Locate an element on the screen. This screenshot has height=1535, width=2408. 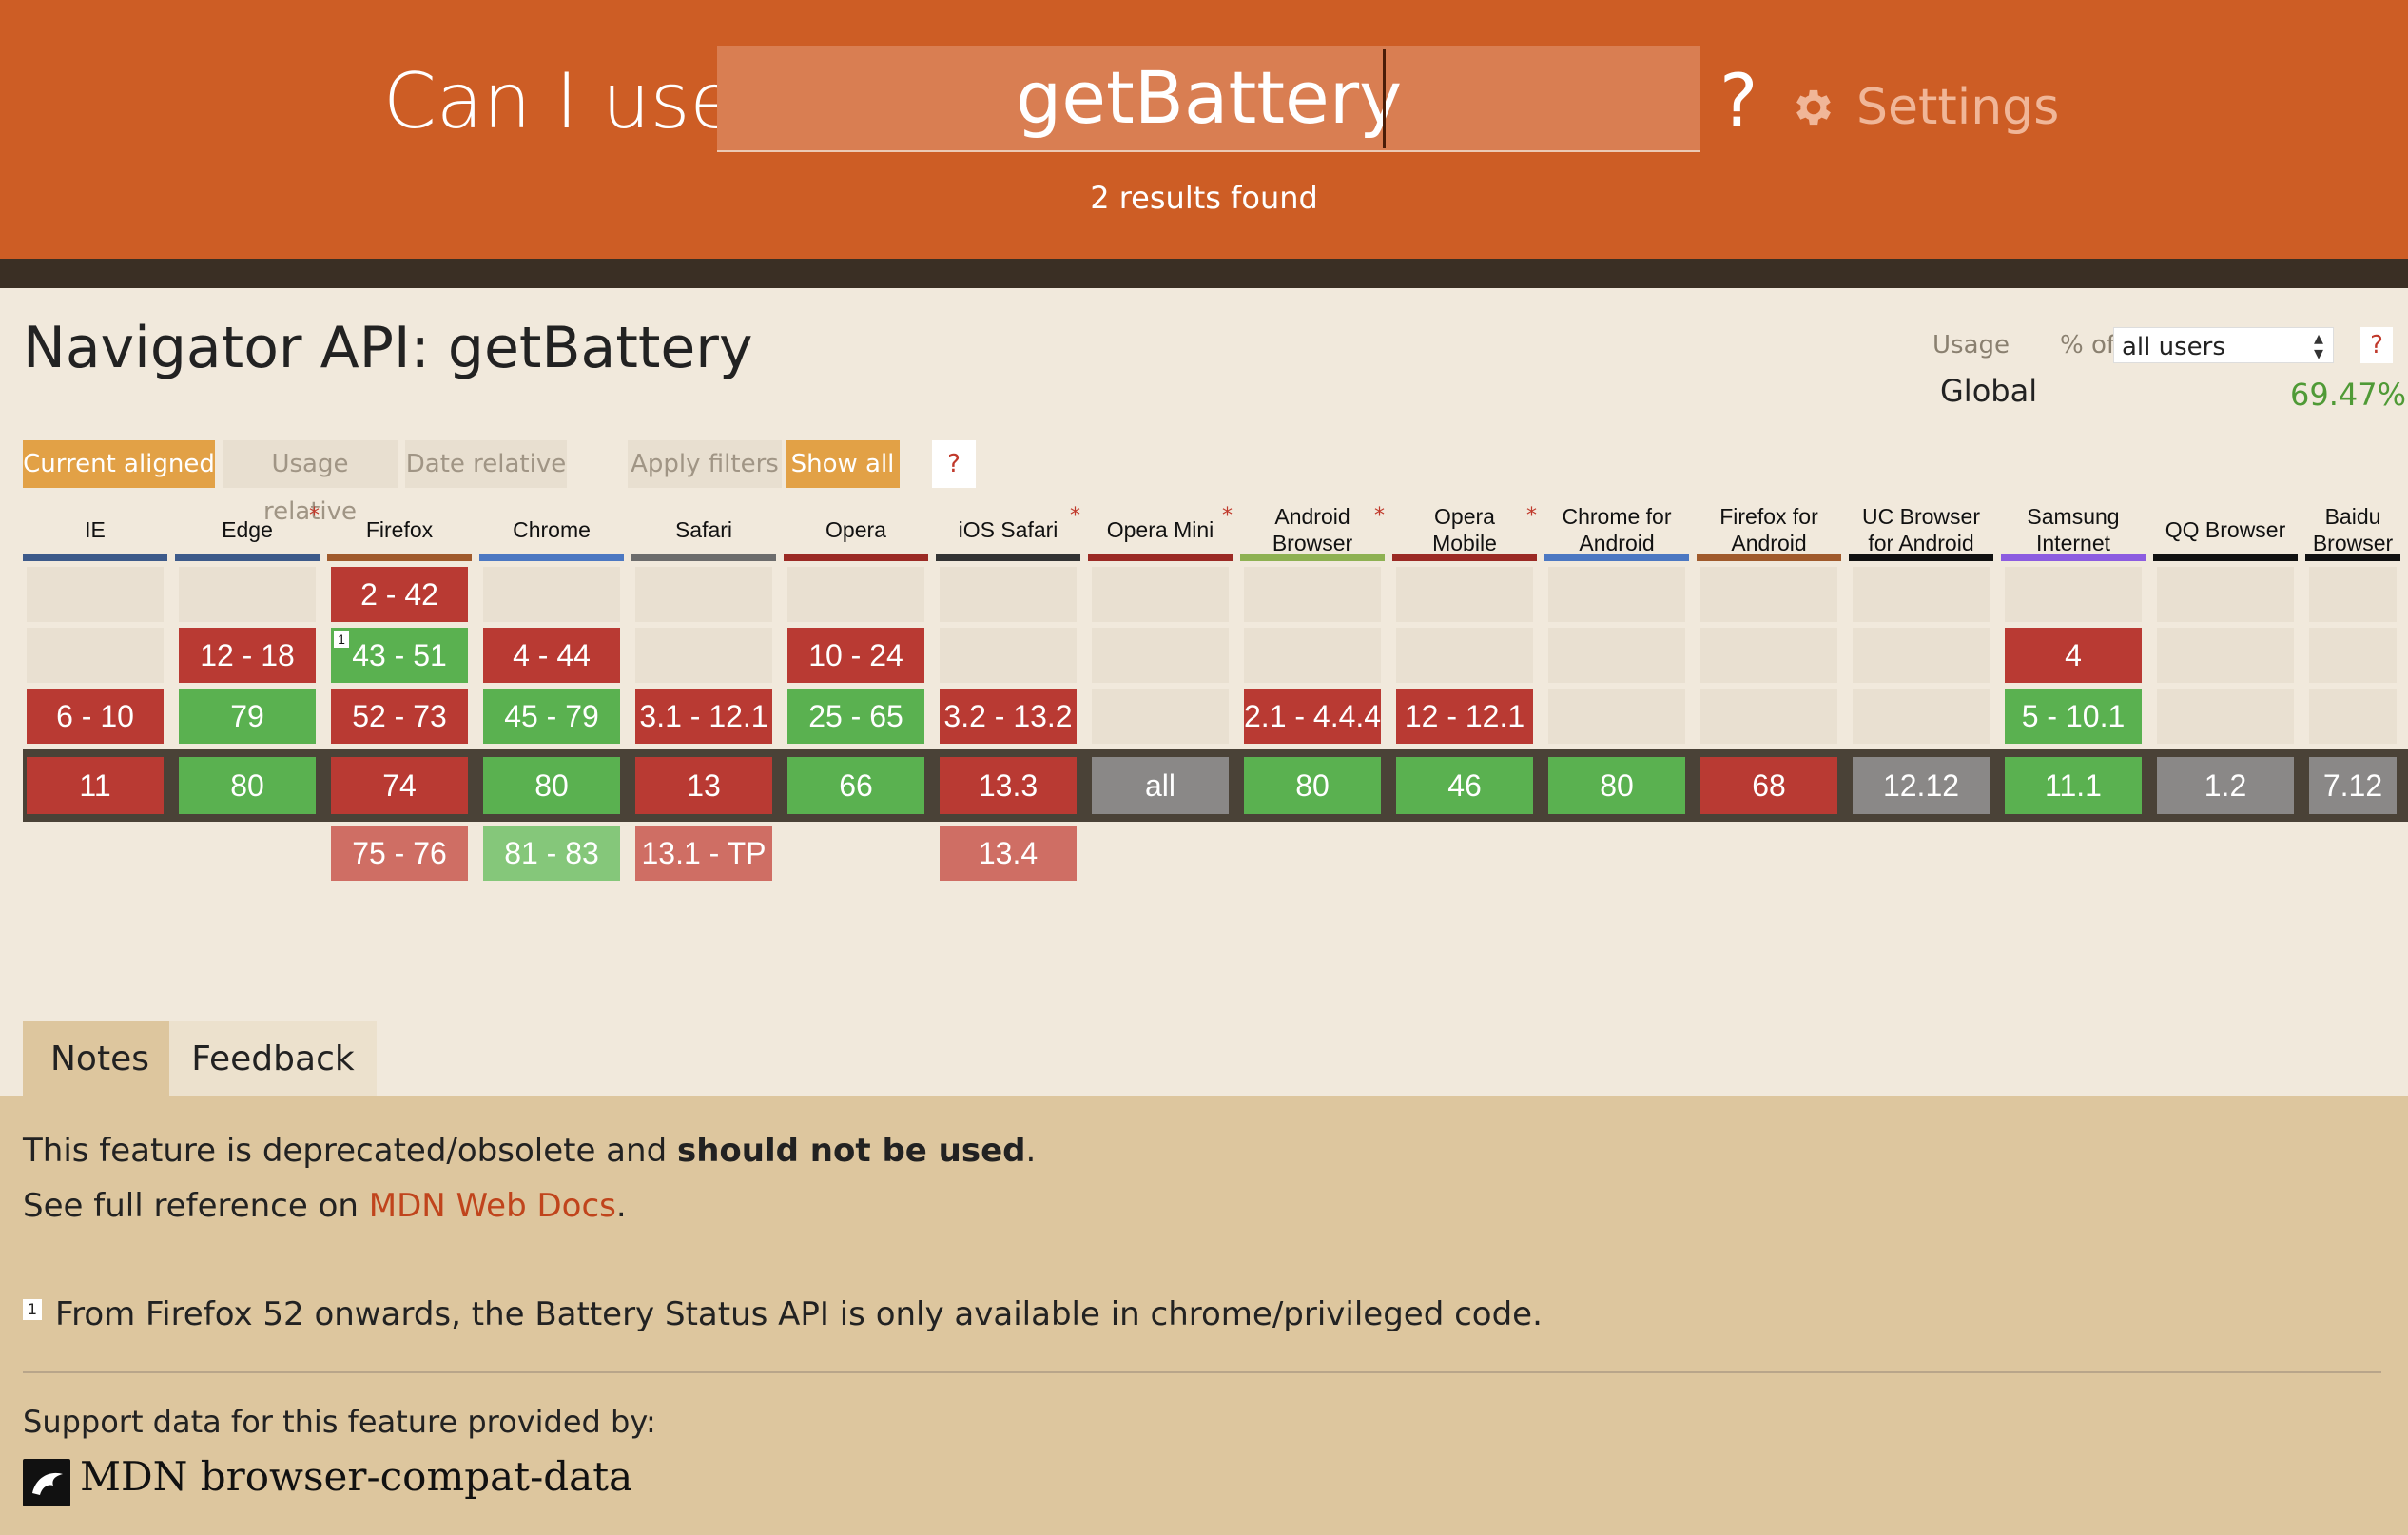
current-version-cell: 46 is located at coordinates (1464, 785).